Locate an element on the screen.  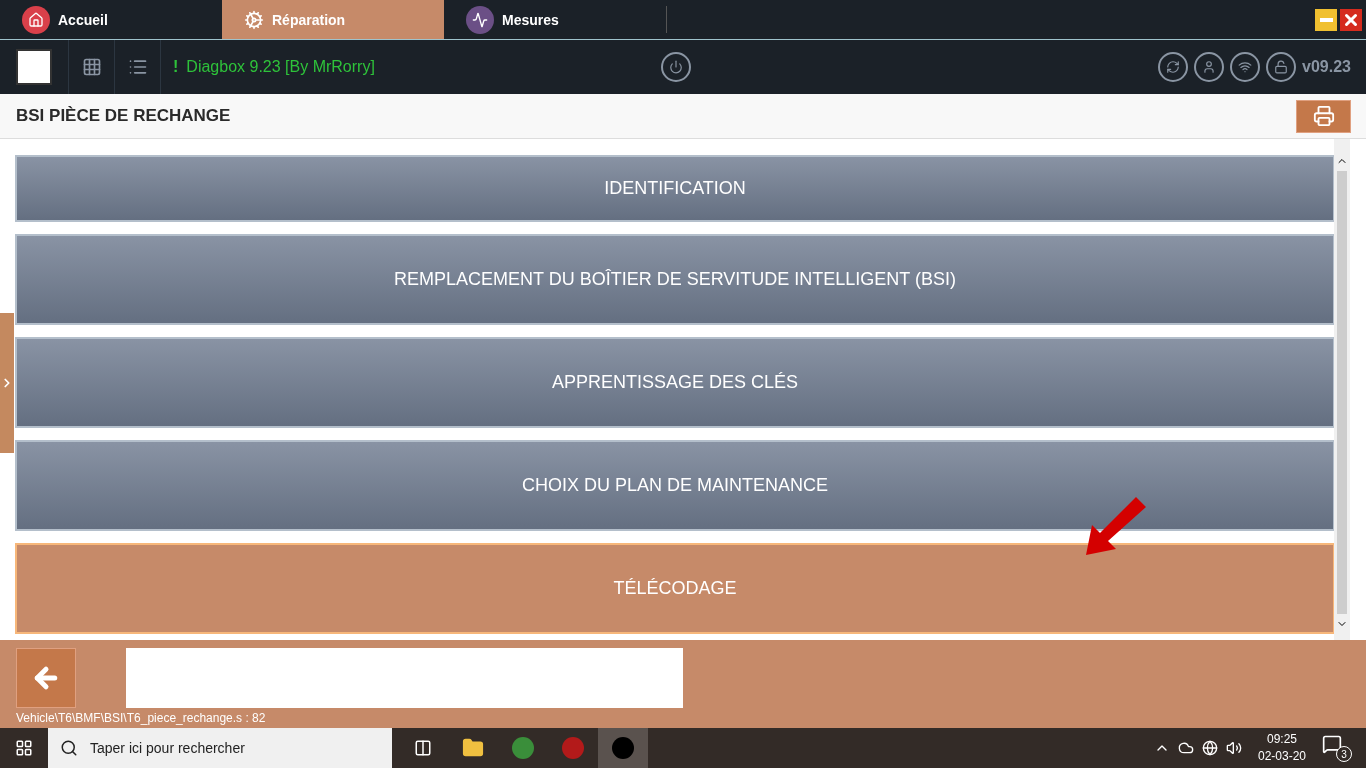
minimize-icon is located at coordinates (1326, 19).